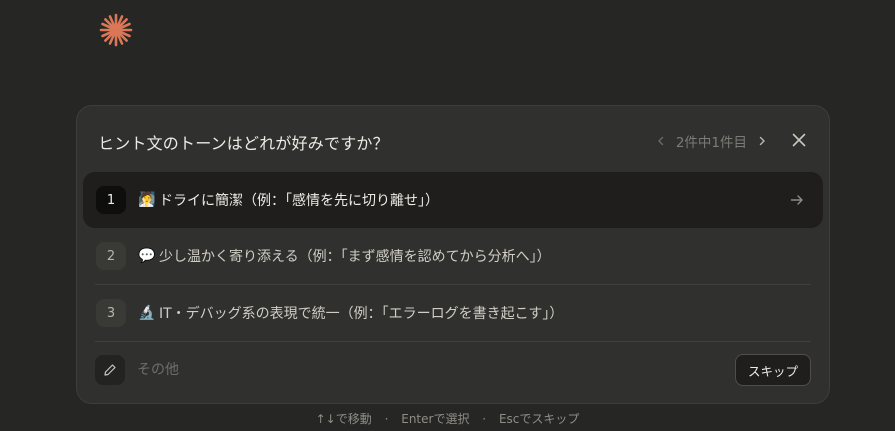 The width and height of the screenshot is (895, 431). What do you see at coordinates (343, 419) in the screenshot?
I see `hint-move: ↑↓で移動` at bounding box center [343, 419].